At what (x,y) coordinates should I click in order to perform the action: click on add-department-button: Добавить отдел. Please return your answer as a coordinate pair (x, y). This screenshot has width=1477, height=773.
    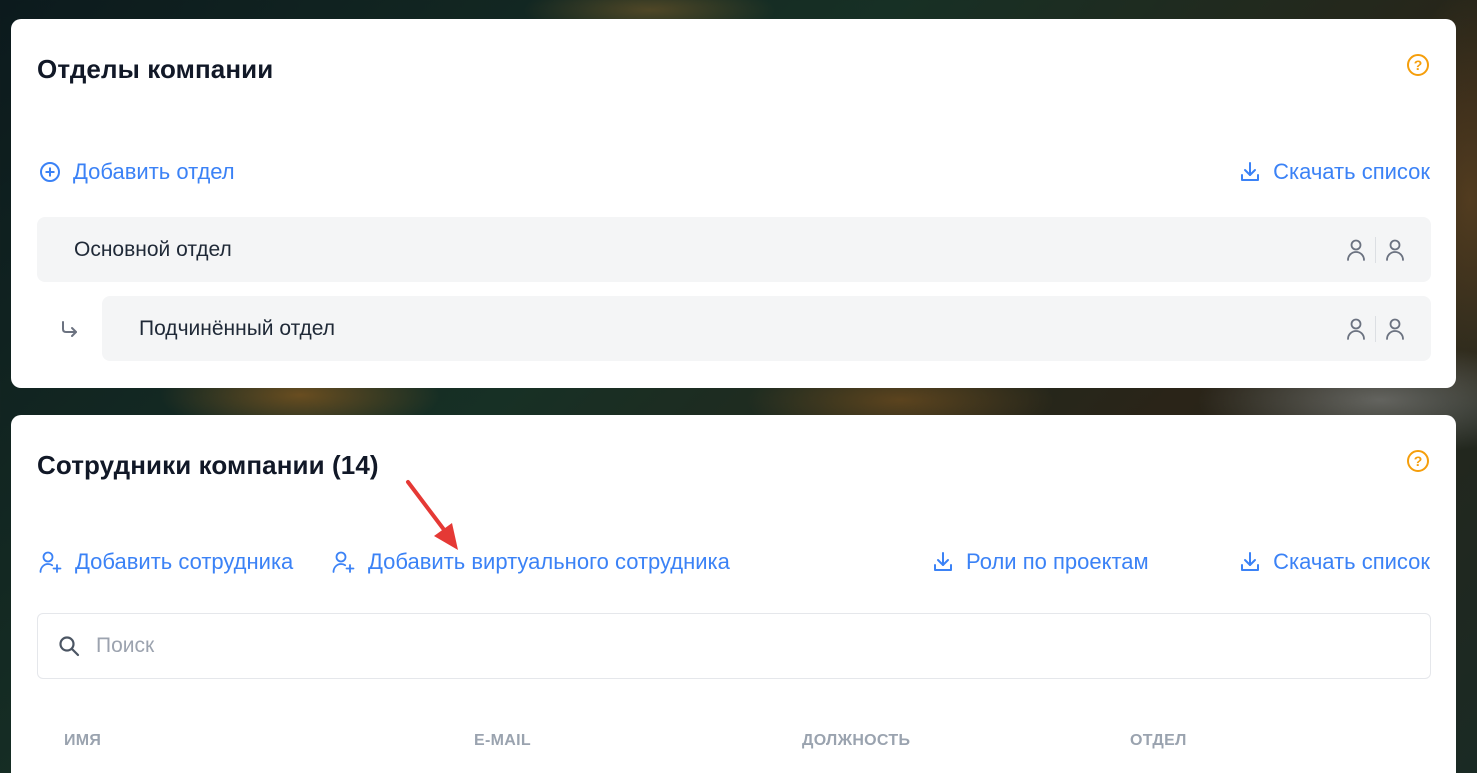
    Looking at the image, I should click on (137, 172).